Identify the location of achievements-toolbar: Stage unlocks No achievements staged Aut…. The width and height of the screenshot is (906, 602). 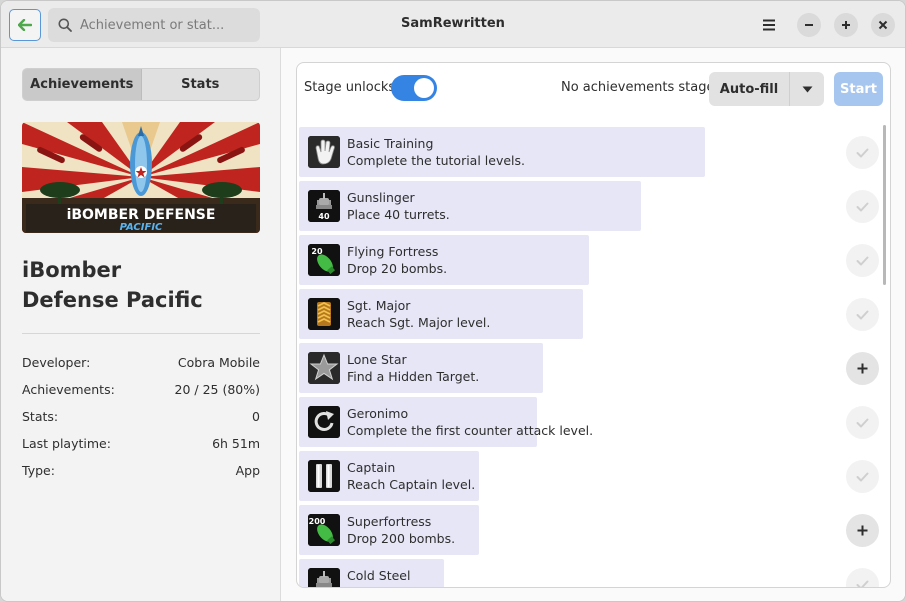
(593, 90).